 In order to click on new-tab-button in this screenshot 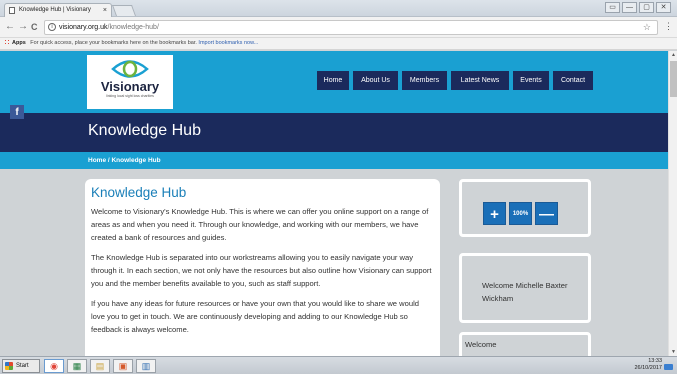, I will do `click(124, 10)`.